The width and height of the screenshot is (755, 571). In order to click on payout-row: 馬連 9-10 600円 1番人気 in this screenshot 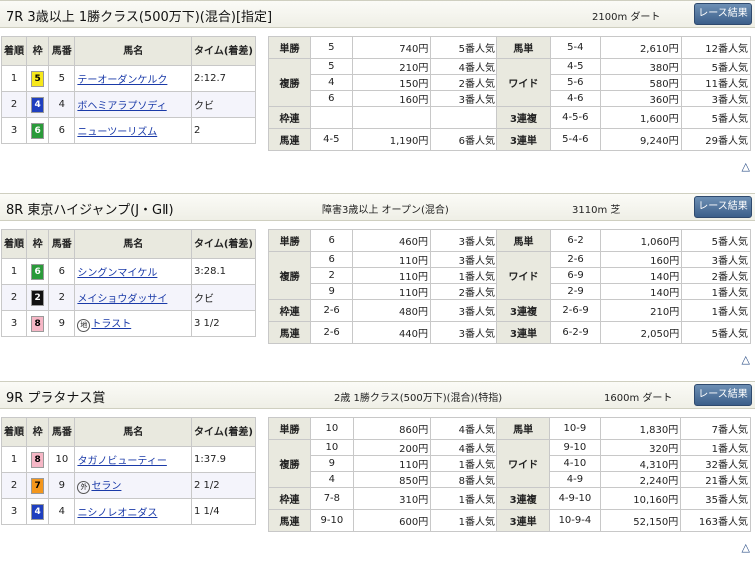, I will do `click(382, 520)`.